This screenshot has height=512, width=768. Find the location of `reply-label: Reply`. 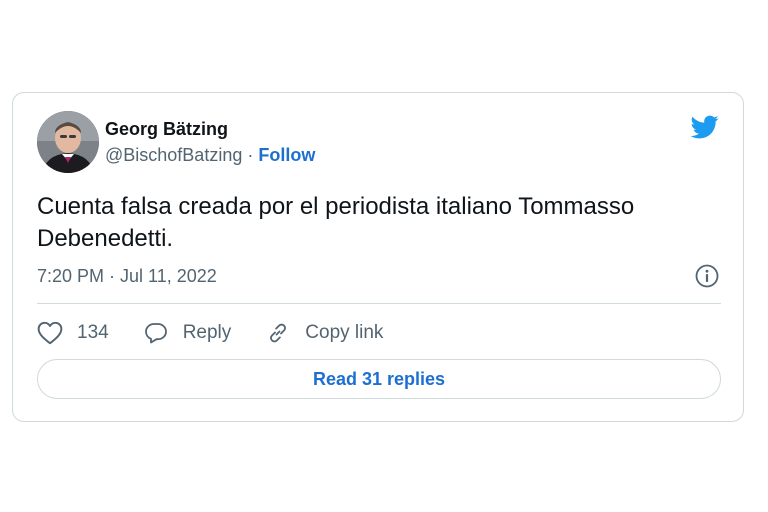

reply-label: Reply is located at coordinates (207, 332).